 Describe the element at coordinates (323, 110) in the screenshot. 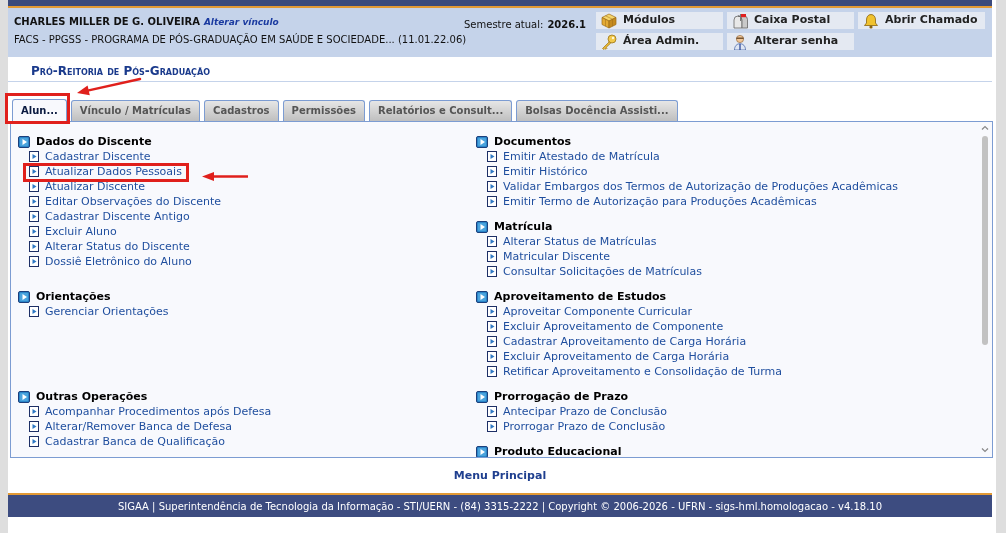

I see `tab: Permissões` at that location.